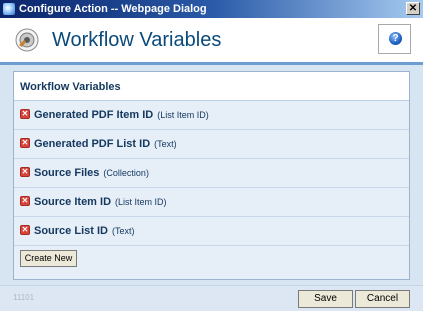 The height and width of the screenshot is (311, 423). What do you see at coordinates (211, 115) in the screenshot?
I see `variable-row: ✕ Generated PDF Item ID (List Item ID)` at bounding box center [211, 115].